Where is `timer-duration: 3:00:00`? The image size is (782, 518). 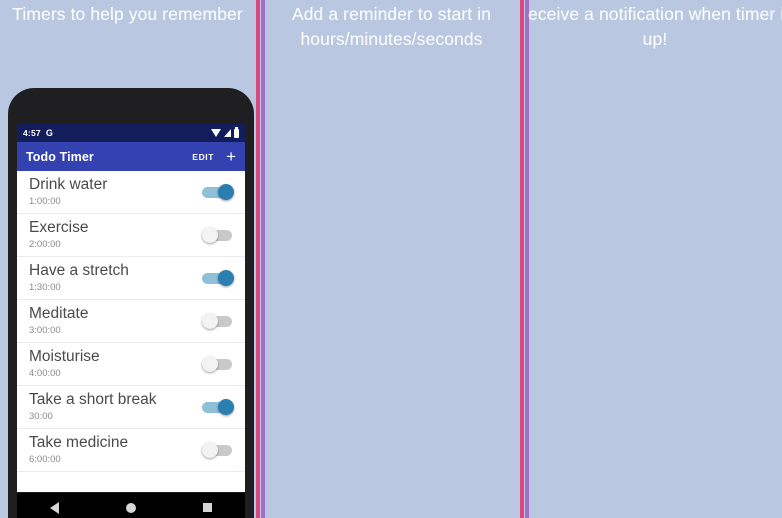 timer-duration: 3:00:00 is located at coordinates (45, 330).